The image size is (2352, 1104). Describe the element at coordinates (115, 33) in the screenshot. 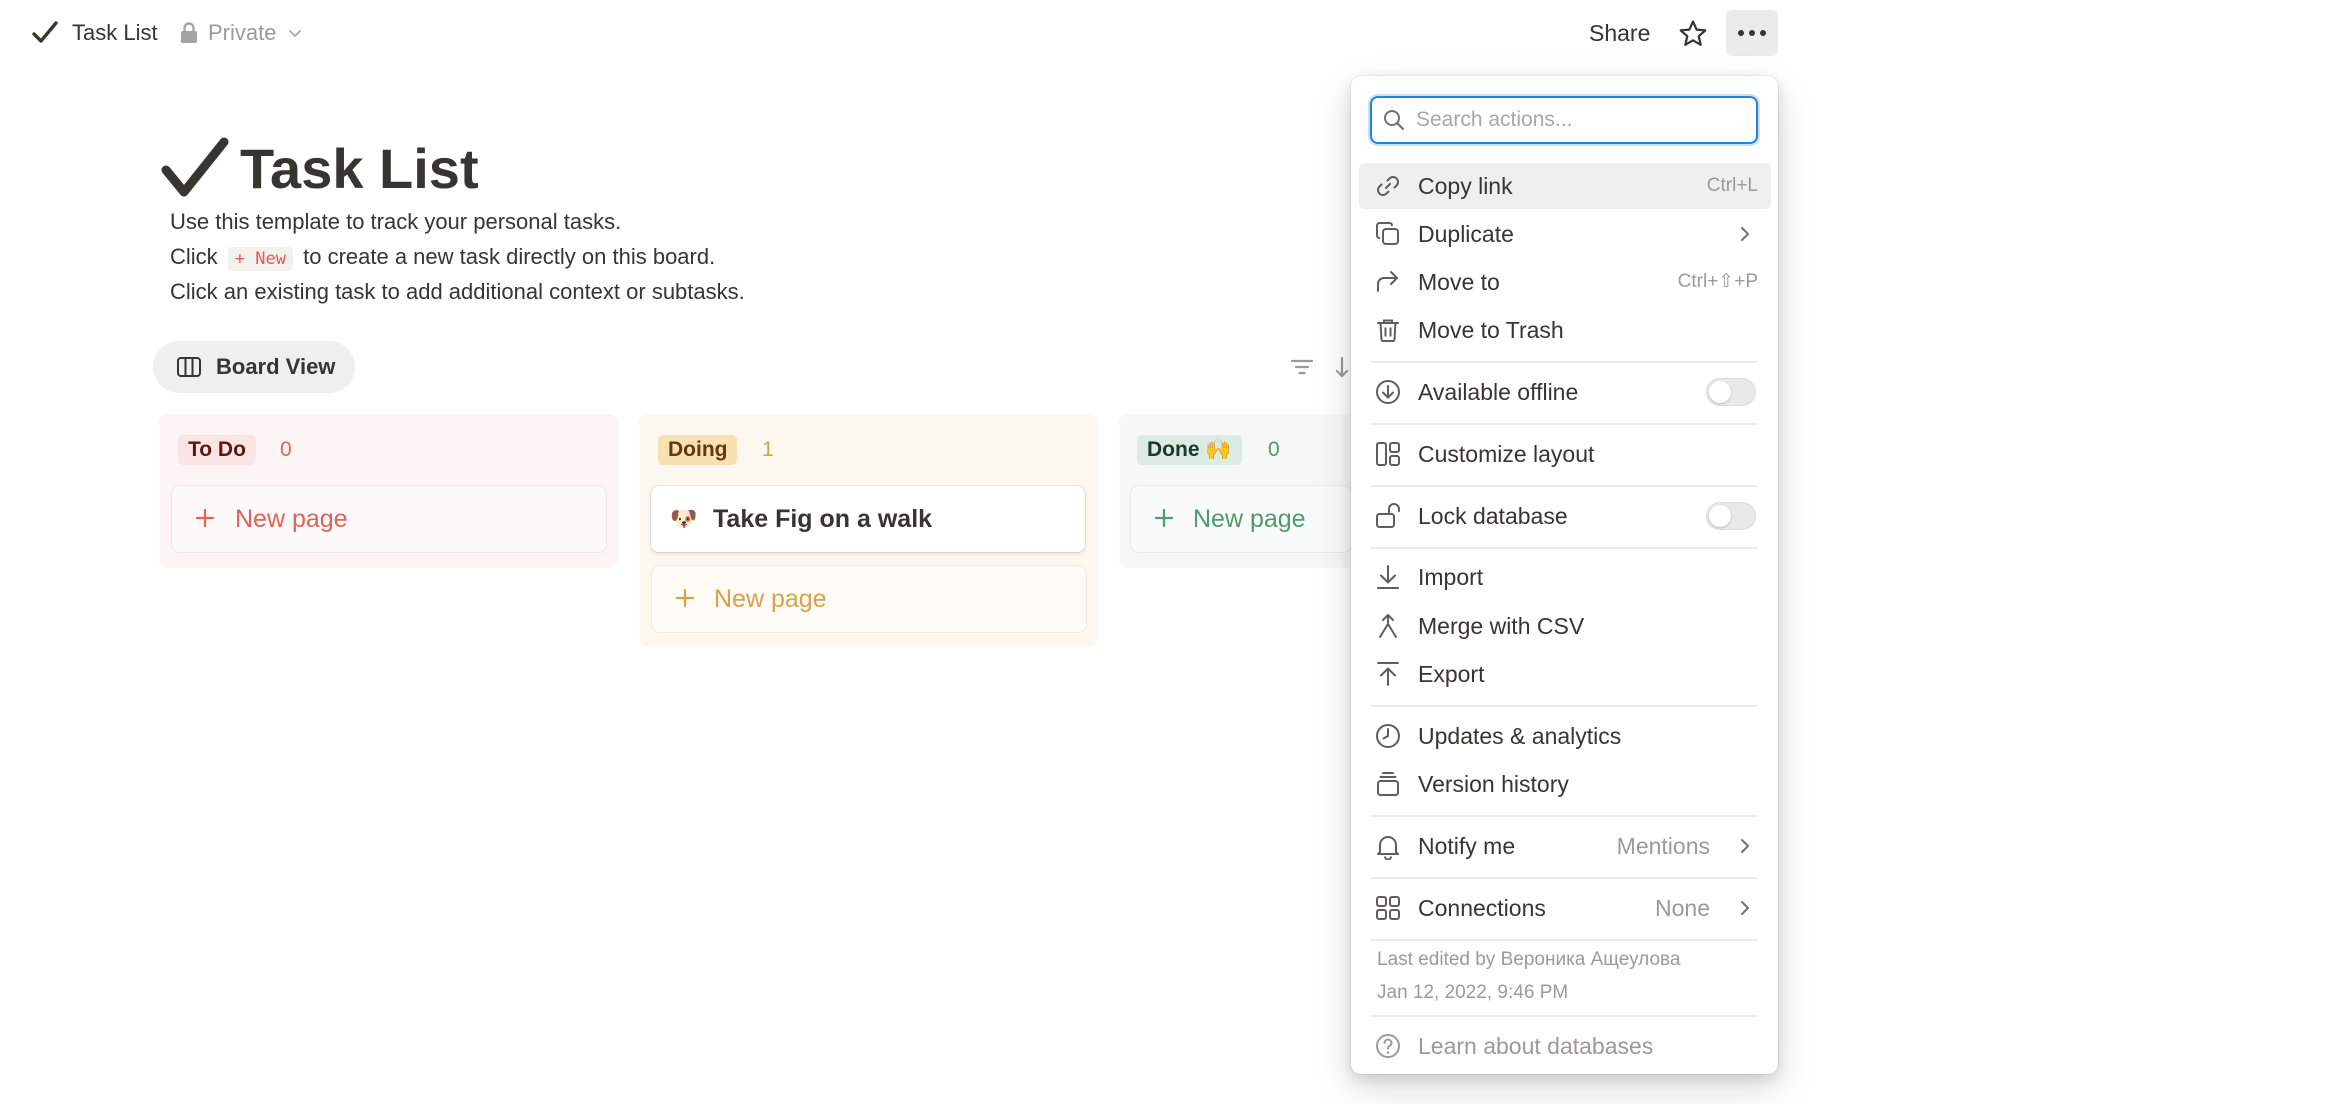

I see `breadcrumb-title: Task List` at that location.